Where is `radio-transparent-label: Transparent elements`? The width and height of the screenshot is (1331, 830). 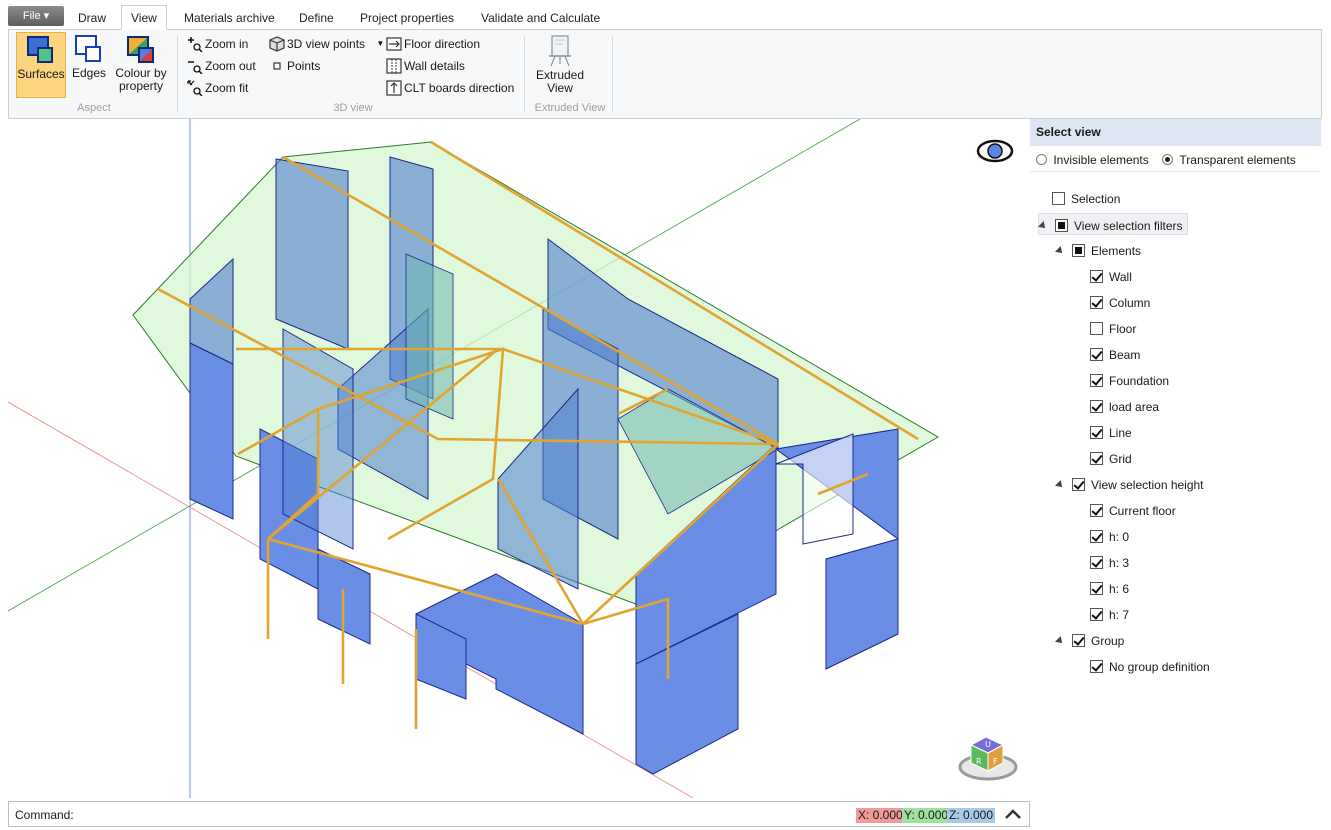 radio-transparent-label: Transparent elements is located at coordinates (1237, 159).